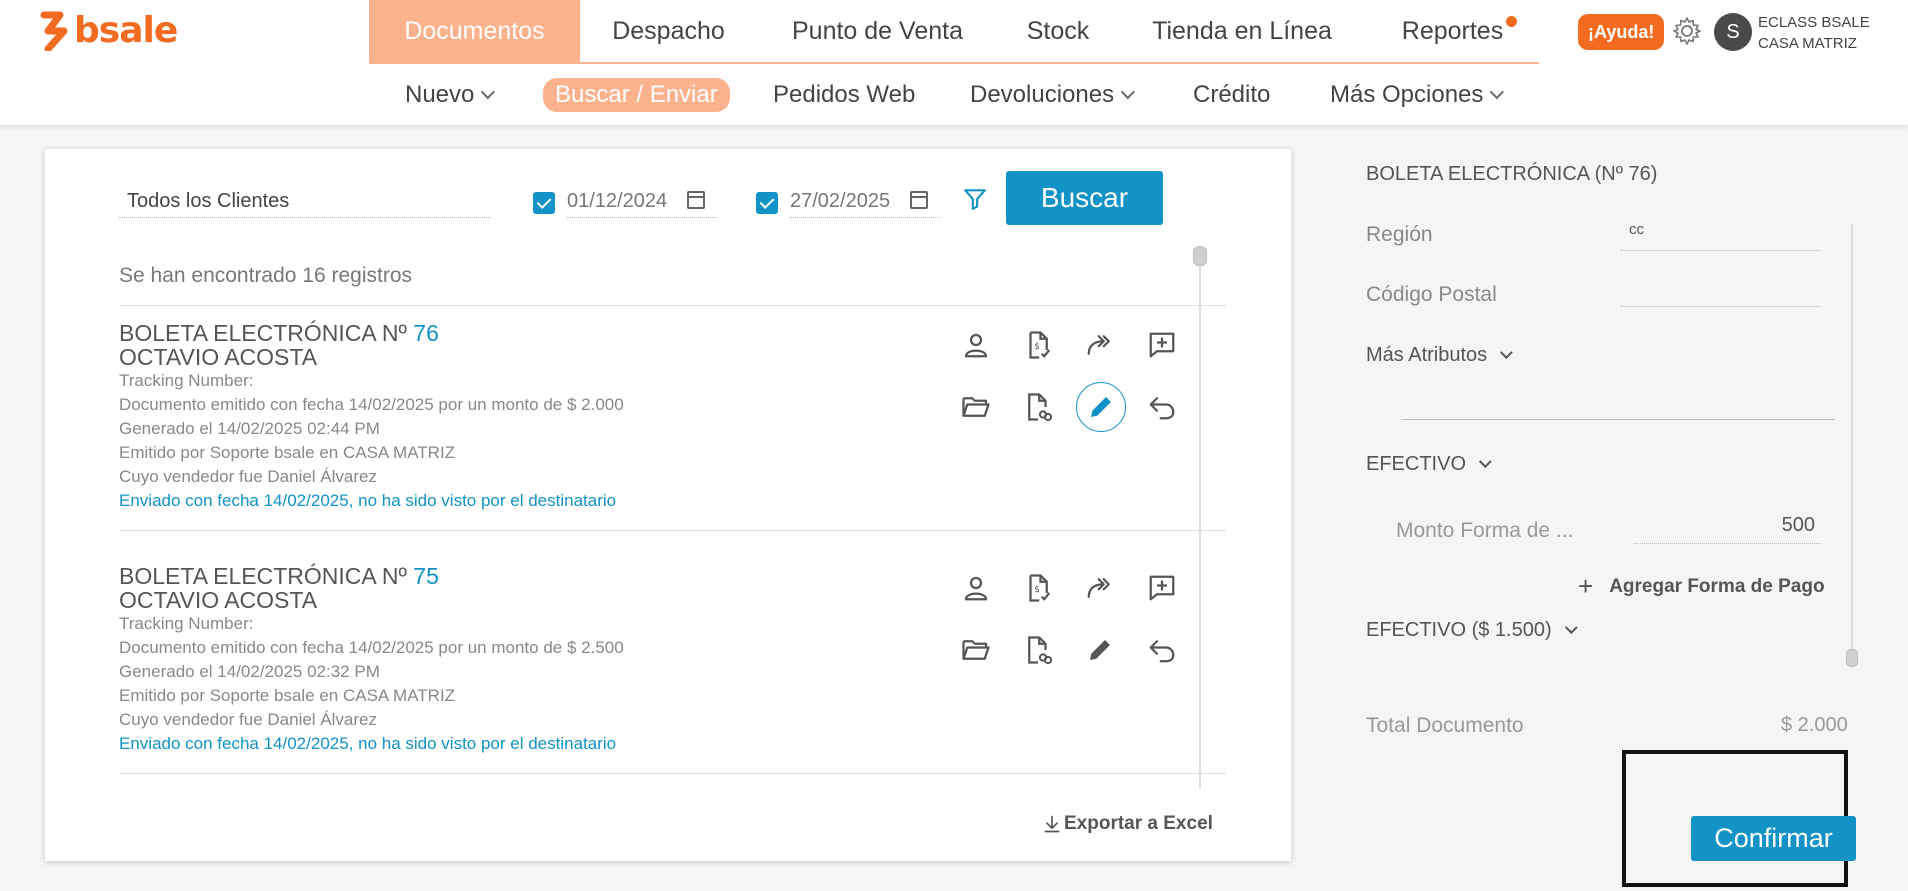 This screenshot has height=891, width=1908. What do you see at coordinates (1807, 43) in the screenshot?
I see `account-branch: CASA MATRIZ` at bounding box center [1807, 43].